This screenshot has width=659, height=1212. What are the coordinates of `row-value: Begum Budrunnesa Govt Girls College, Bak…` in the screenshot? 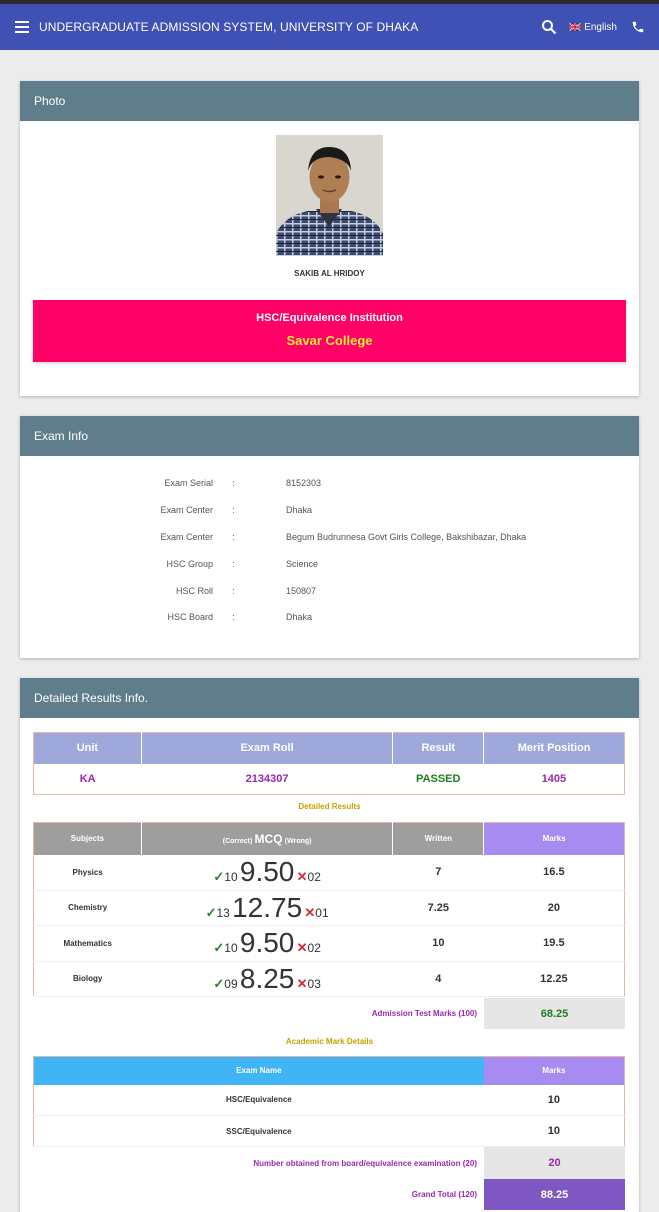 It's located at (406, 536).